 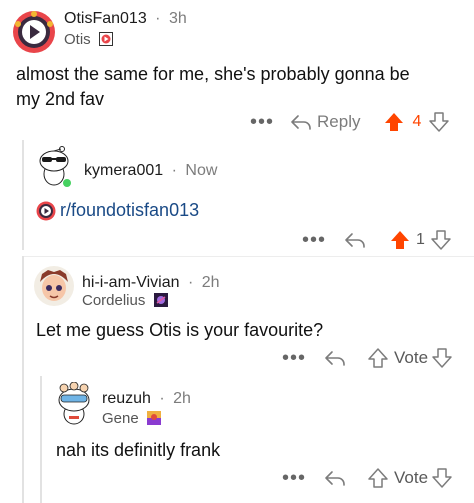 I want to click on flair-text: Otis, so click(x=77, y=39).